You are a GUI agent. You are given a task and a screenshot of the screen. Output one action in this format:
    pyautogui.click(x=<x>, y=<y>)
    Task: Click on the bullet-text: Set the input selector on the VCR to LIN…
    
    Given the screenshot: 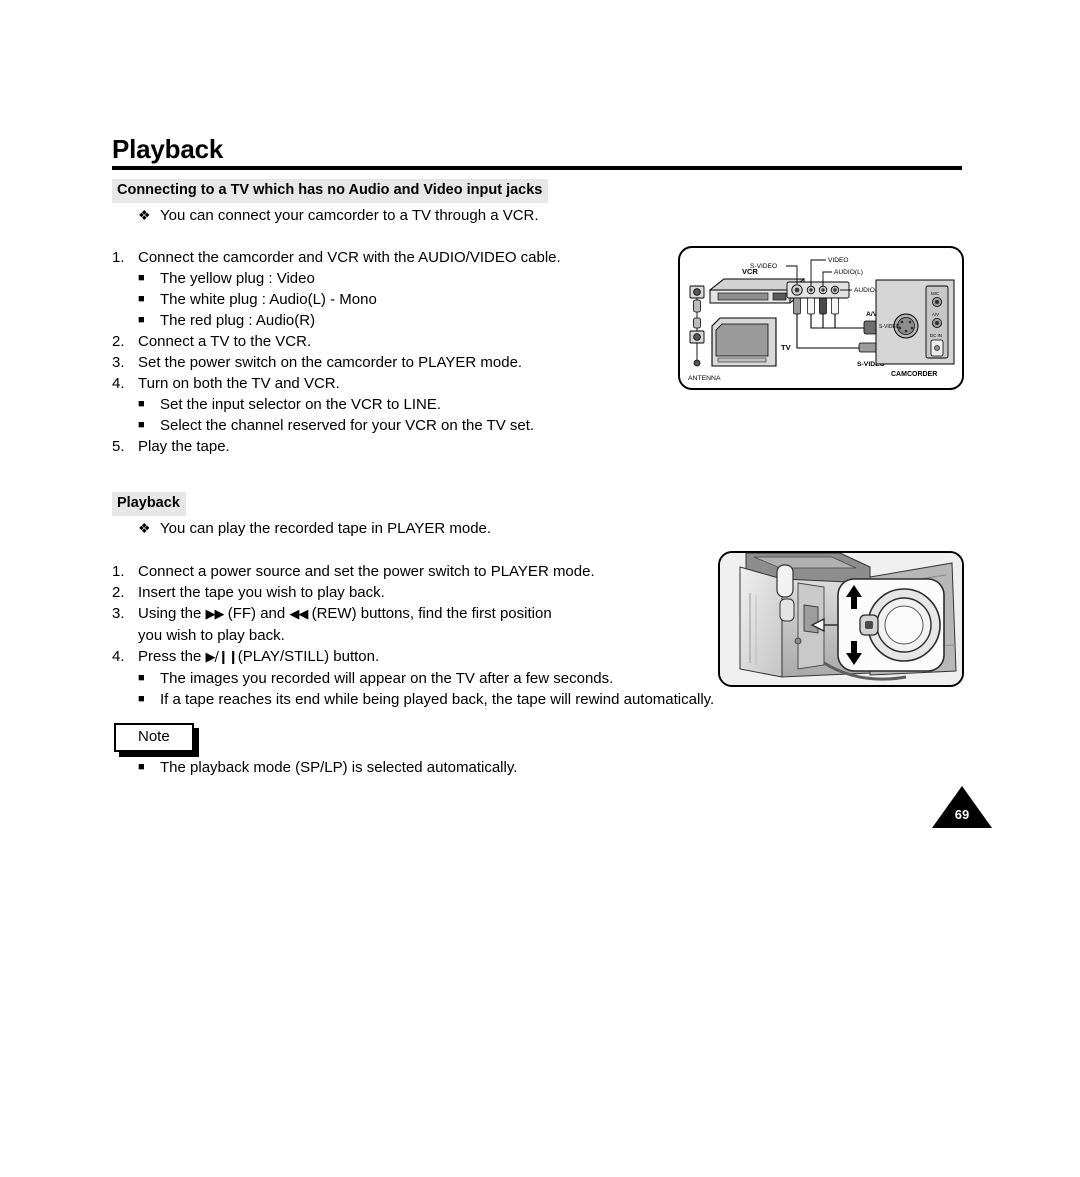 What is the action you would take?
    pyautogui.click(x=300, y=404)
    